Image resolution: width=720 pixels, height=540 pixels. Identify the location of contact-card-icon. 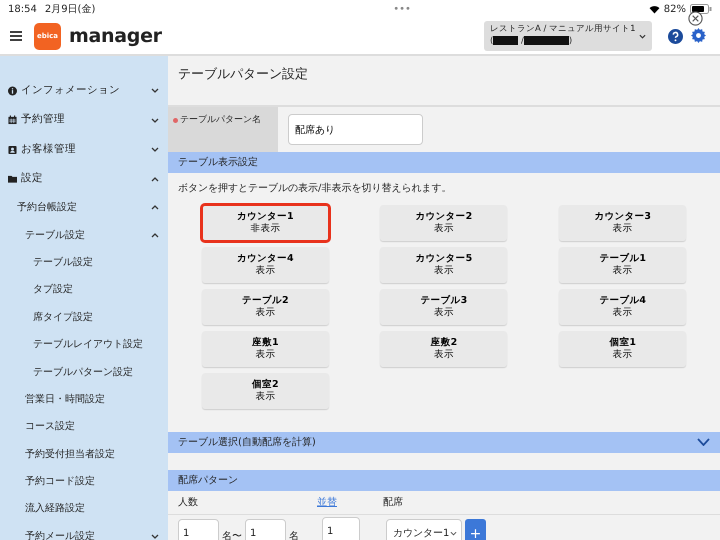
(12, 149).